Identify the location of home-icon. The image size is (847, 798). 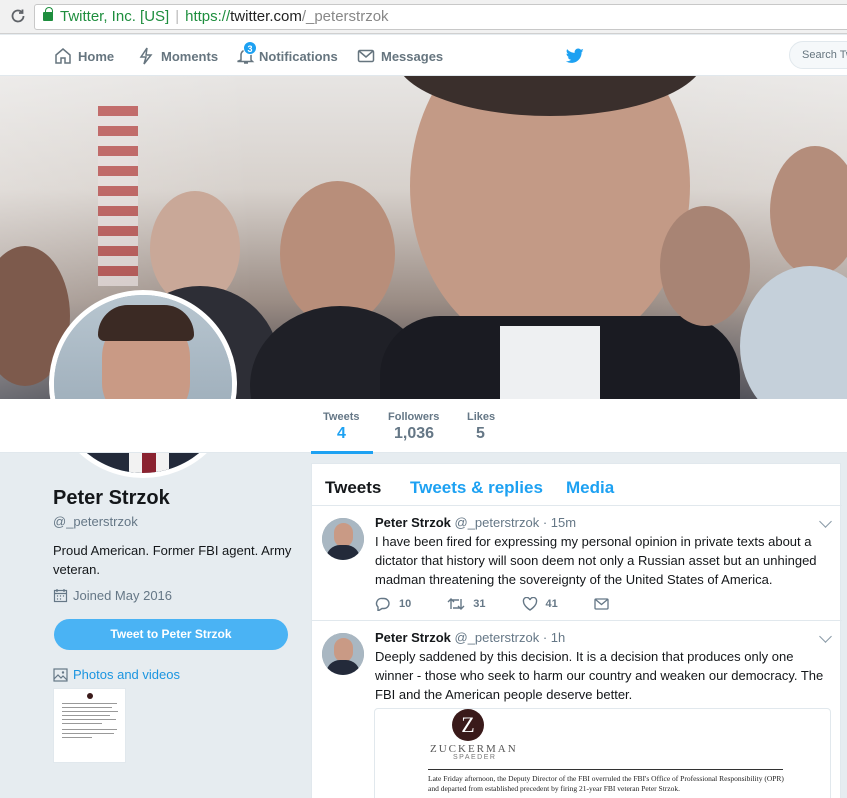
(63, 56).